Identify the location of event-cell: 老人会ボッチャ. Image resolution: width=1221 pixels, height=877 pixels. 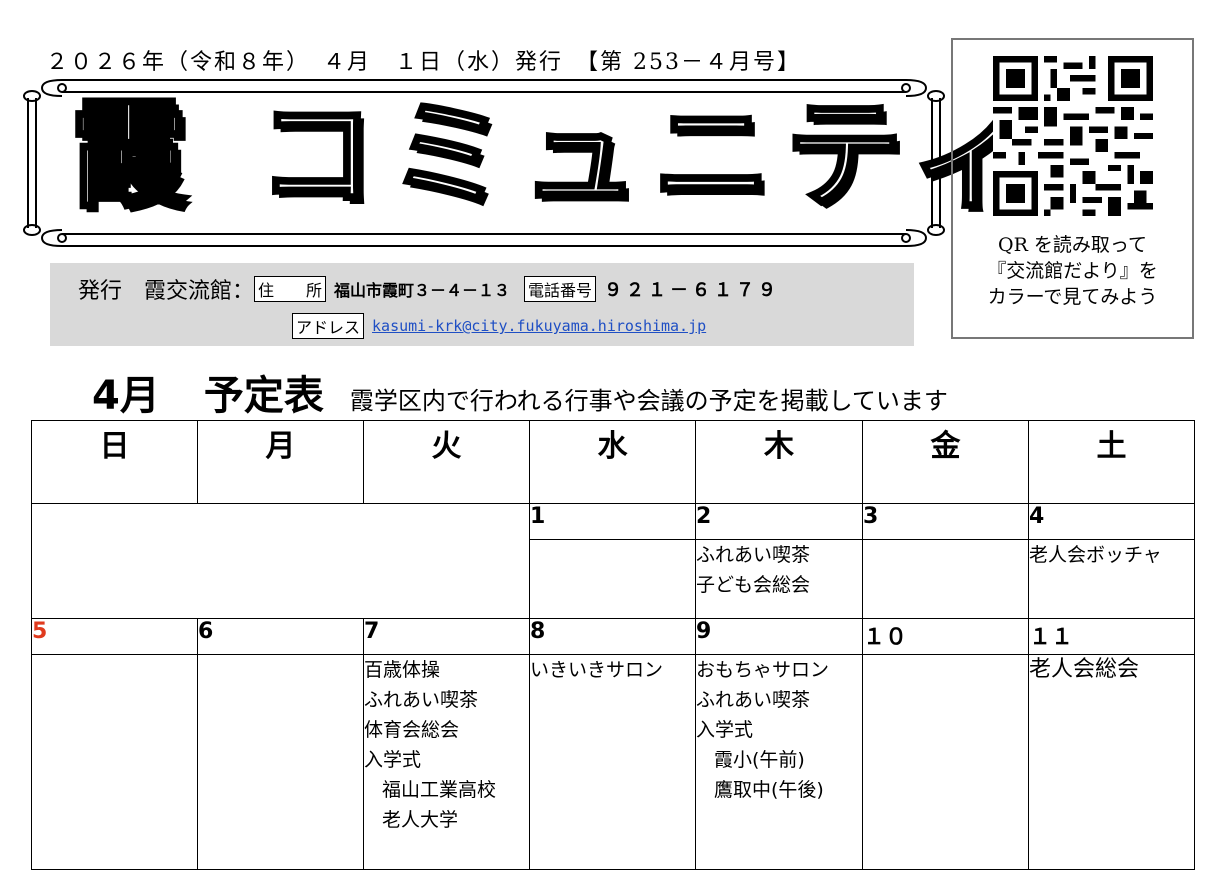
(1111, 579).